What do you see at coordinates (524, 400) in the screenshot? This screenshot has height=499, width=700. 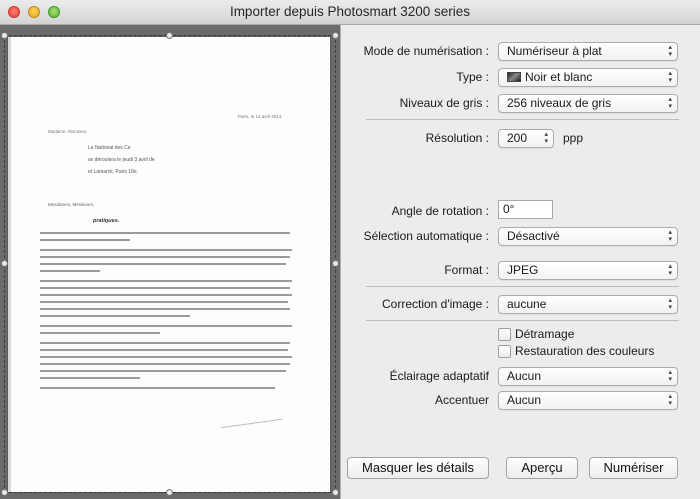 I see `sharpen-value: Aucun` at bounding box center [524, 400].